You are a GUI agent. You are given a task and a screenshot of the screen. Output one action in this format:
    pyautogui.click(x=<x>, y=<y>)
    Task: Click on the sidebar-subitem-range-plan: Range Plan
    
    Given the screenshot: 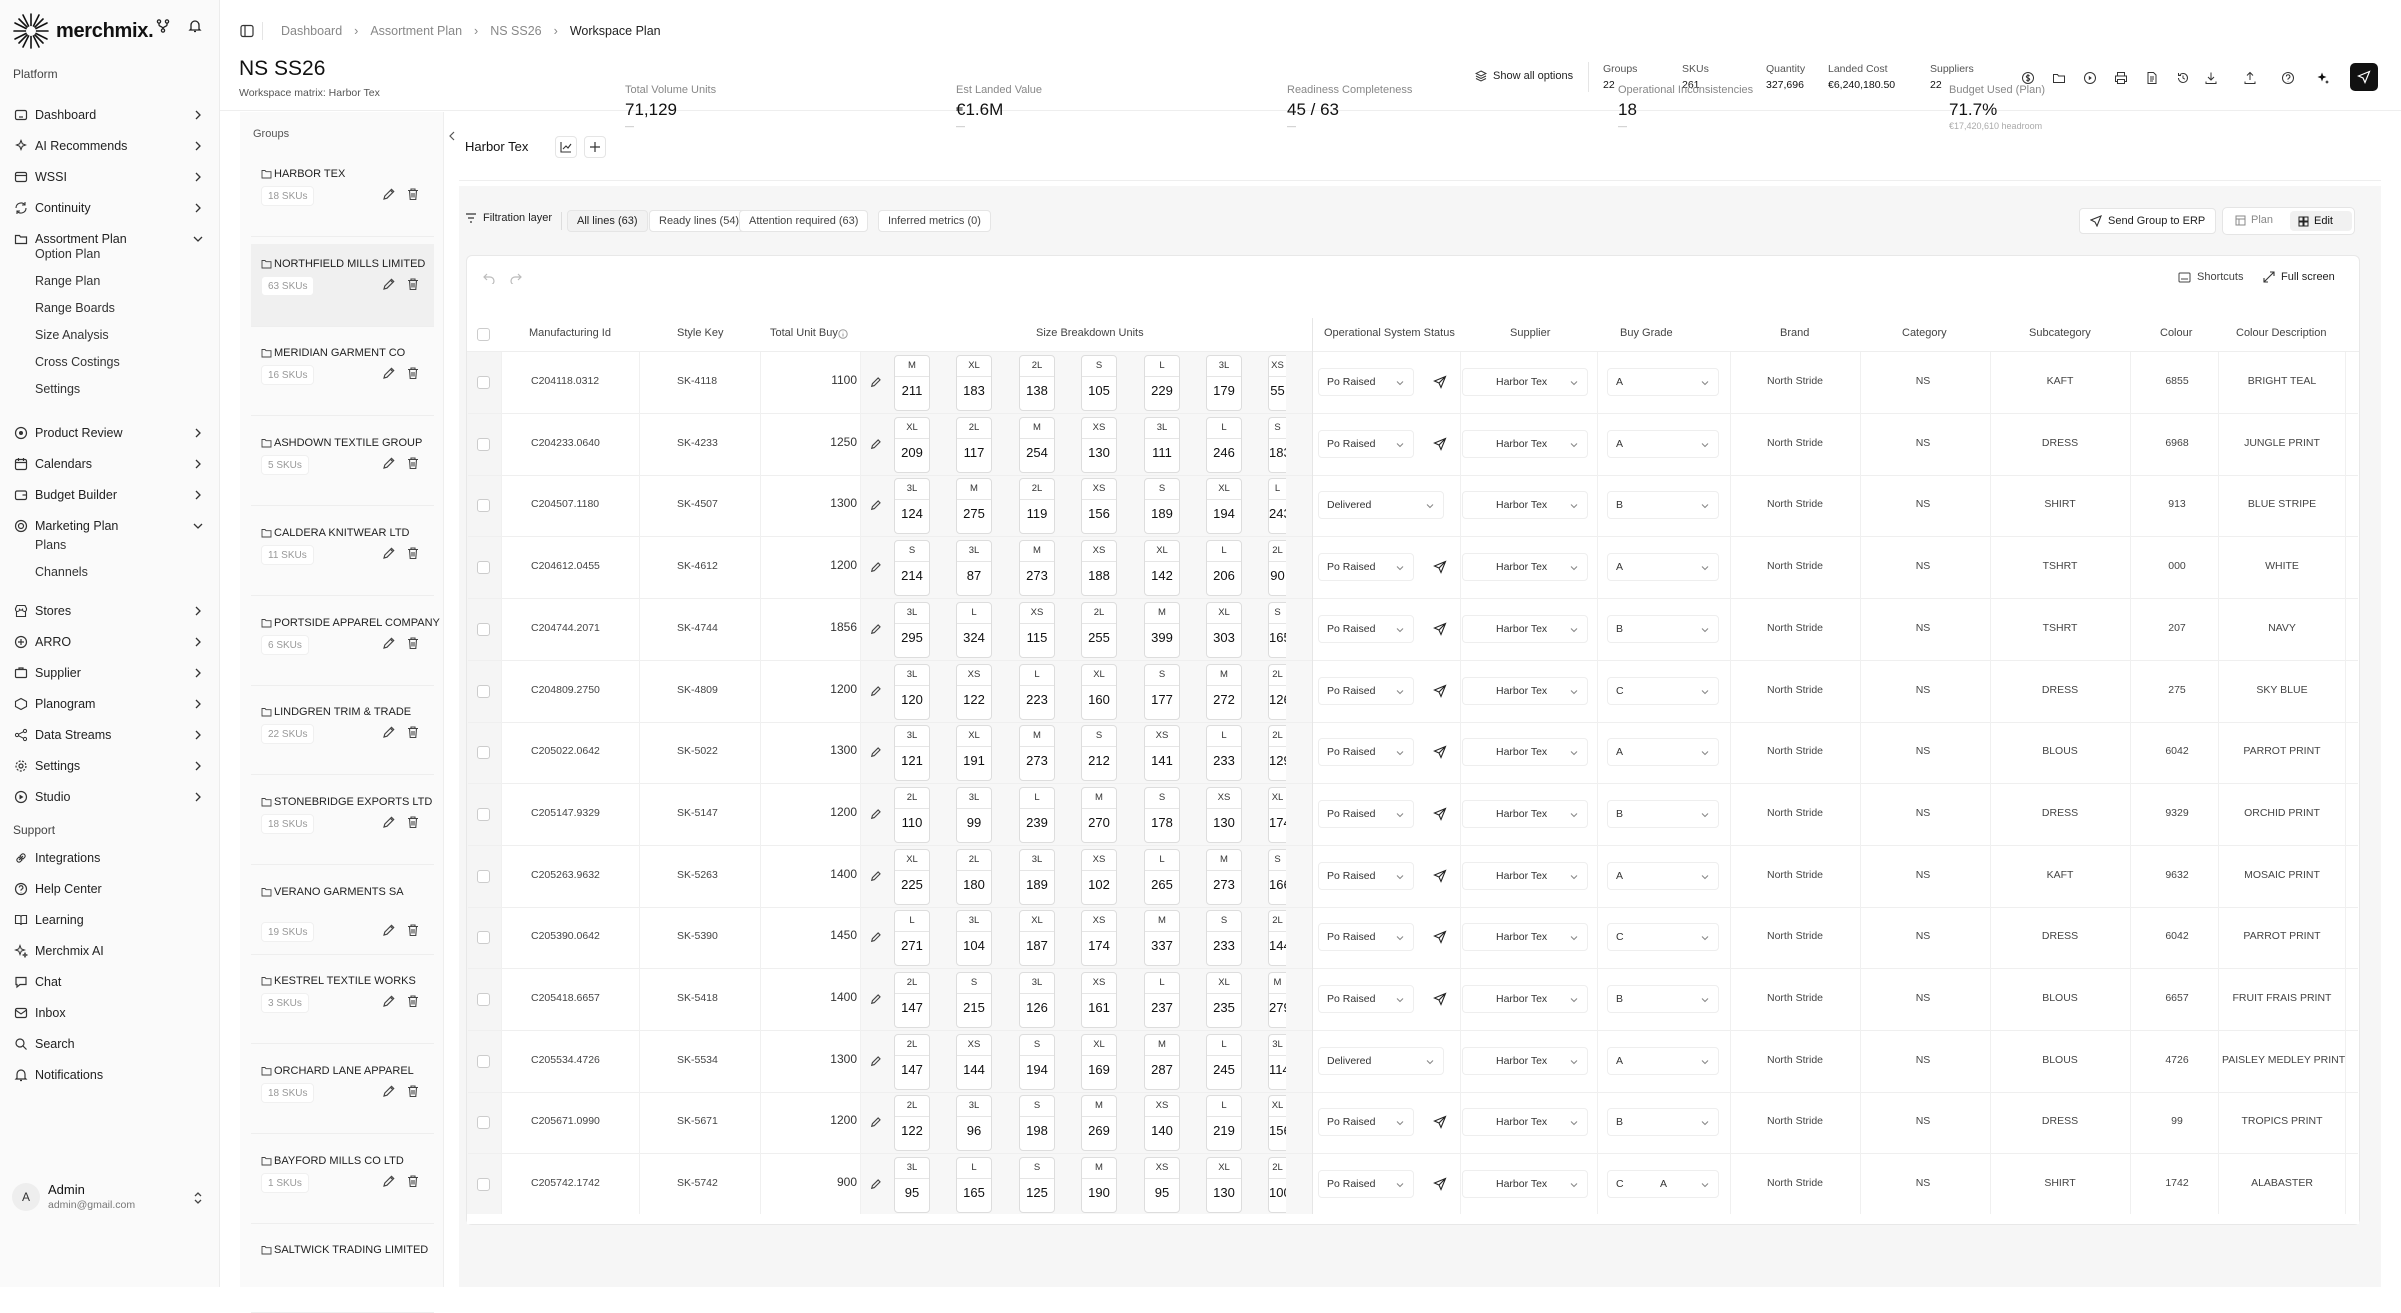 What is the action you would take?
    pyautogui.click(x=67, y=281)
    